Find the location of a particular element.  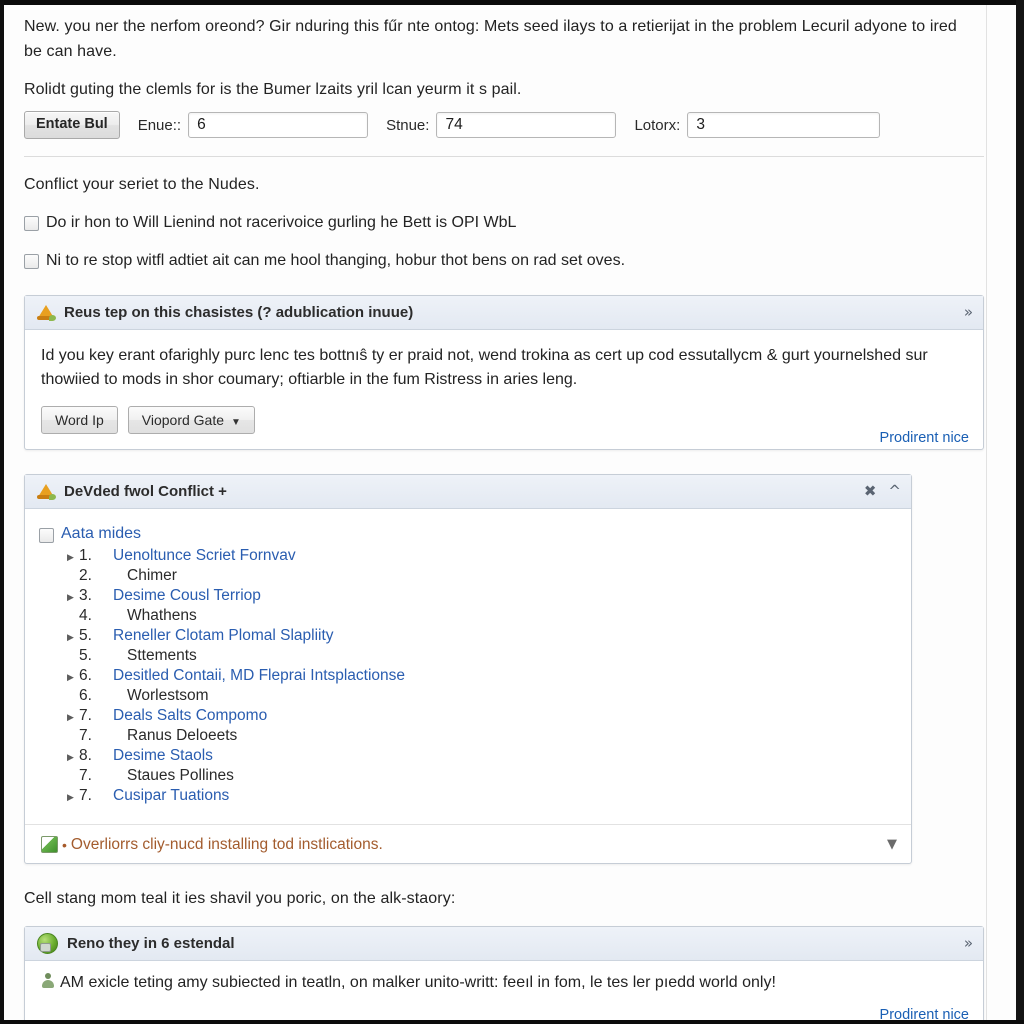

list-item: 7. Staues Pollines is located at coordinates (488, 777).